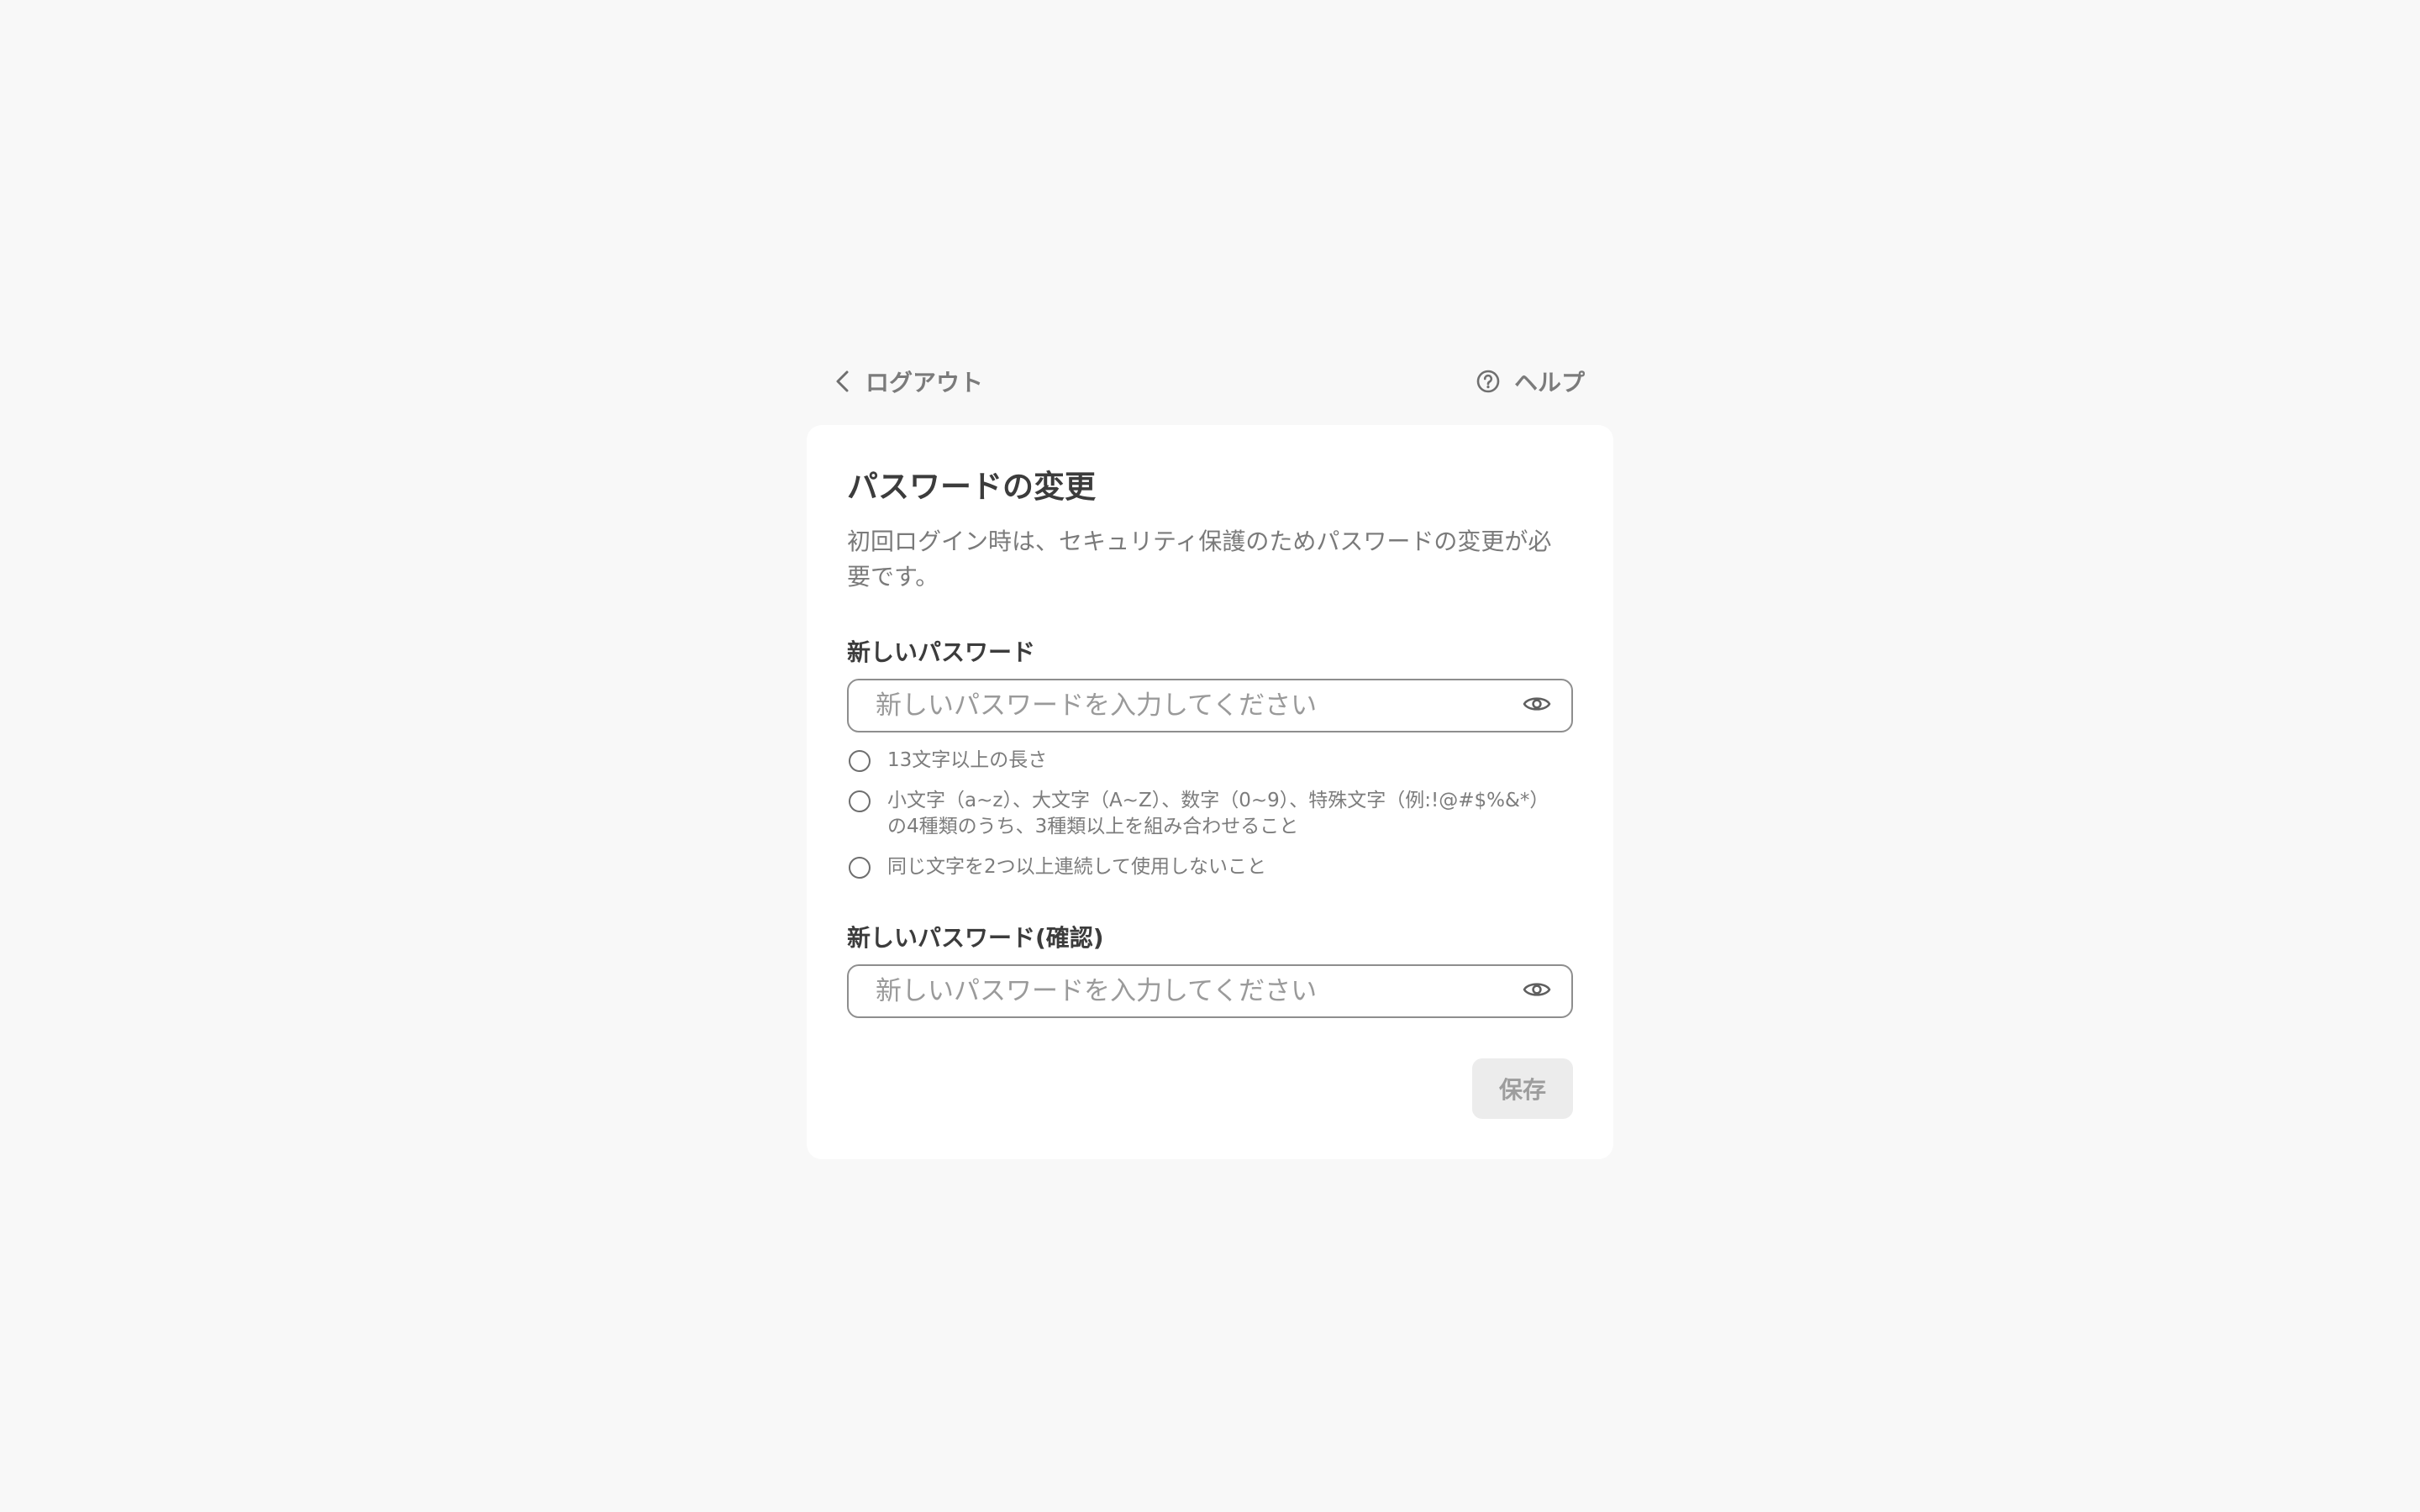 This screenshot has height=1512, width=2420. I want to click on save-button: 保存, so click(1523, 1088).